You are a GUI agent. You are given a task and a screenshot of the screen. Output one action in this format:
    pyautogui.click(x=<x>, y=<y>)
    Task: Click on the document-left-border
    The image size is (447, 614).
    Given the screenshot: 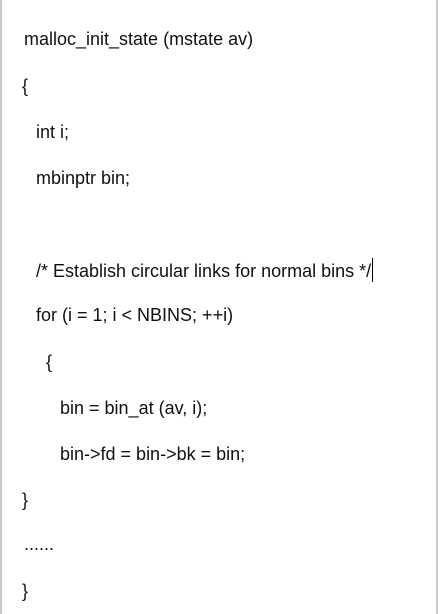 What is the action you would take?
    pyautogui.click(x=1, y=307)
    